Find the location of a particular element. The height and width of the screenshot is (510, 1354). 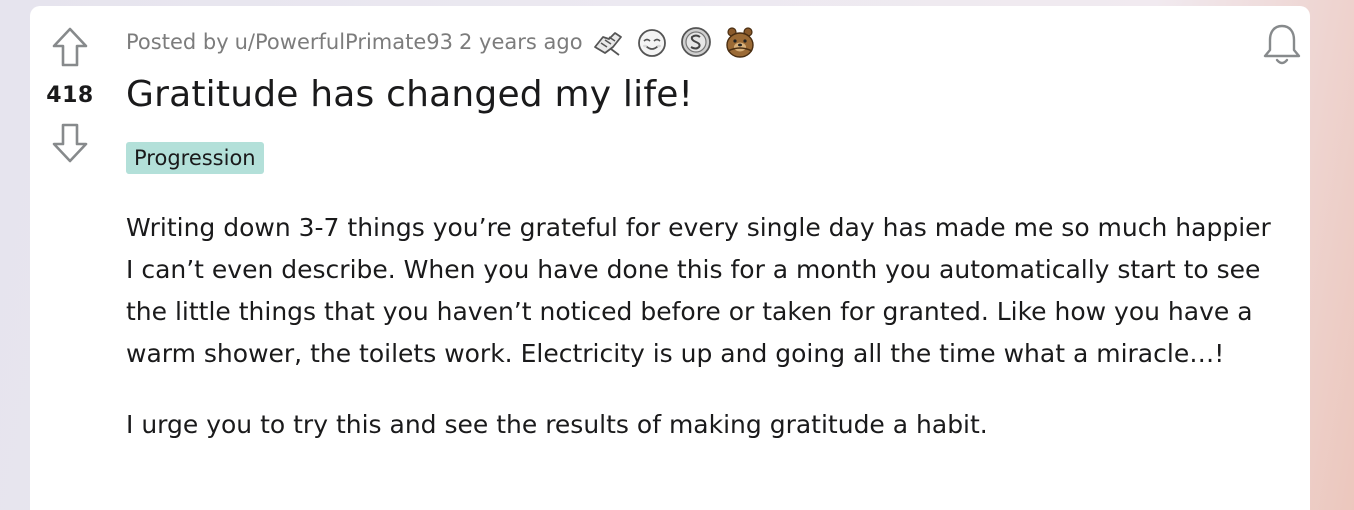

bell-icon is located at coordinates (1282, 44).